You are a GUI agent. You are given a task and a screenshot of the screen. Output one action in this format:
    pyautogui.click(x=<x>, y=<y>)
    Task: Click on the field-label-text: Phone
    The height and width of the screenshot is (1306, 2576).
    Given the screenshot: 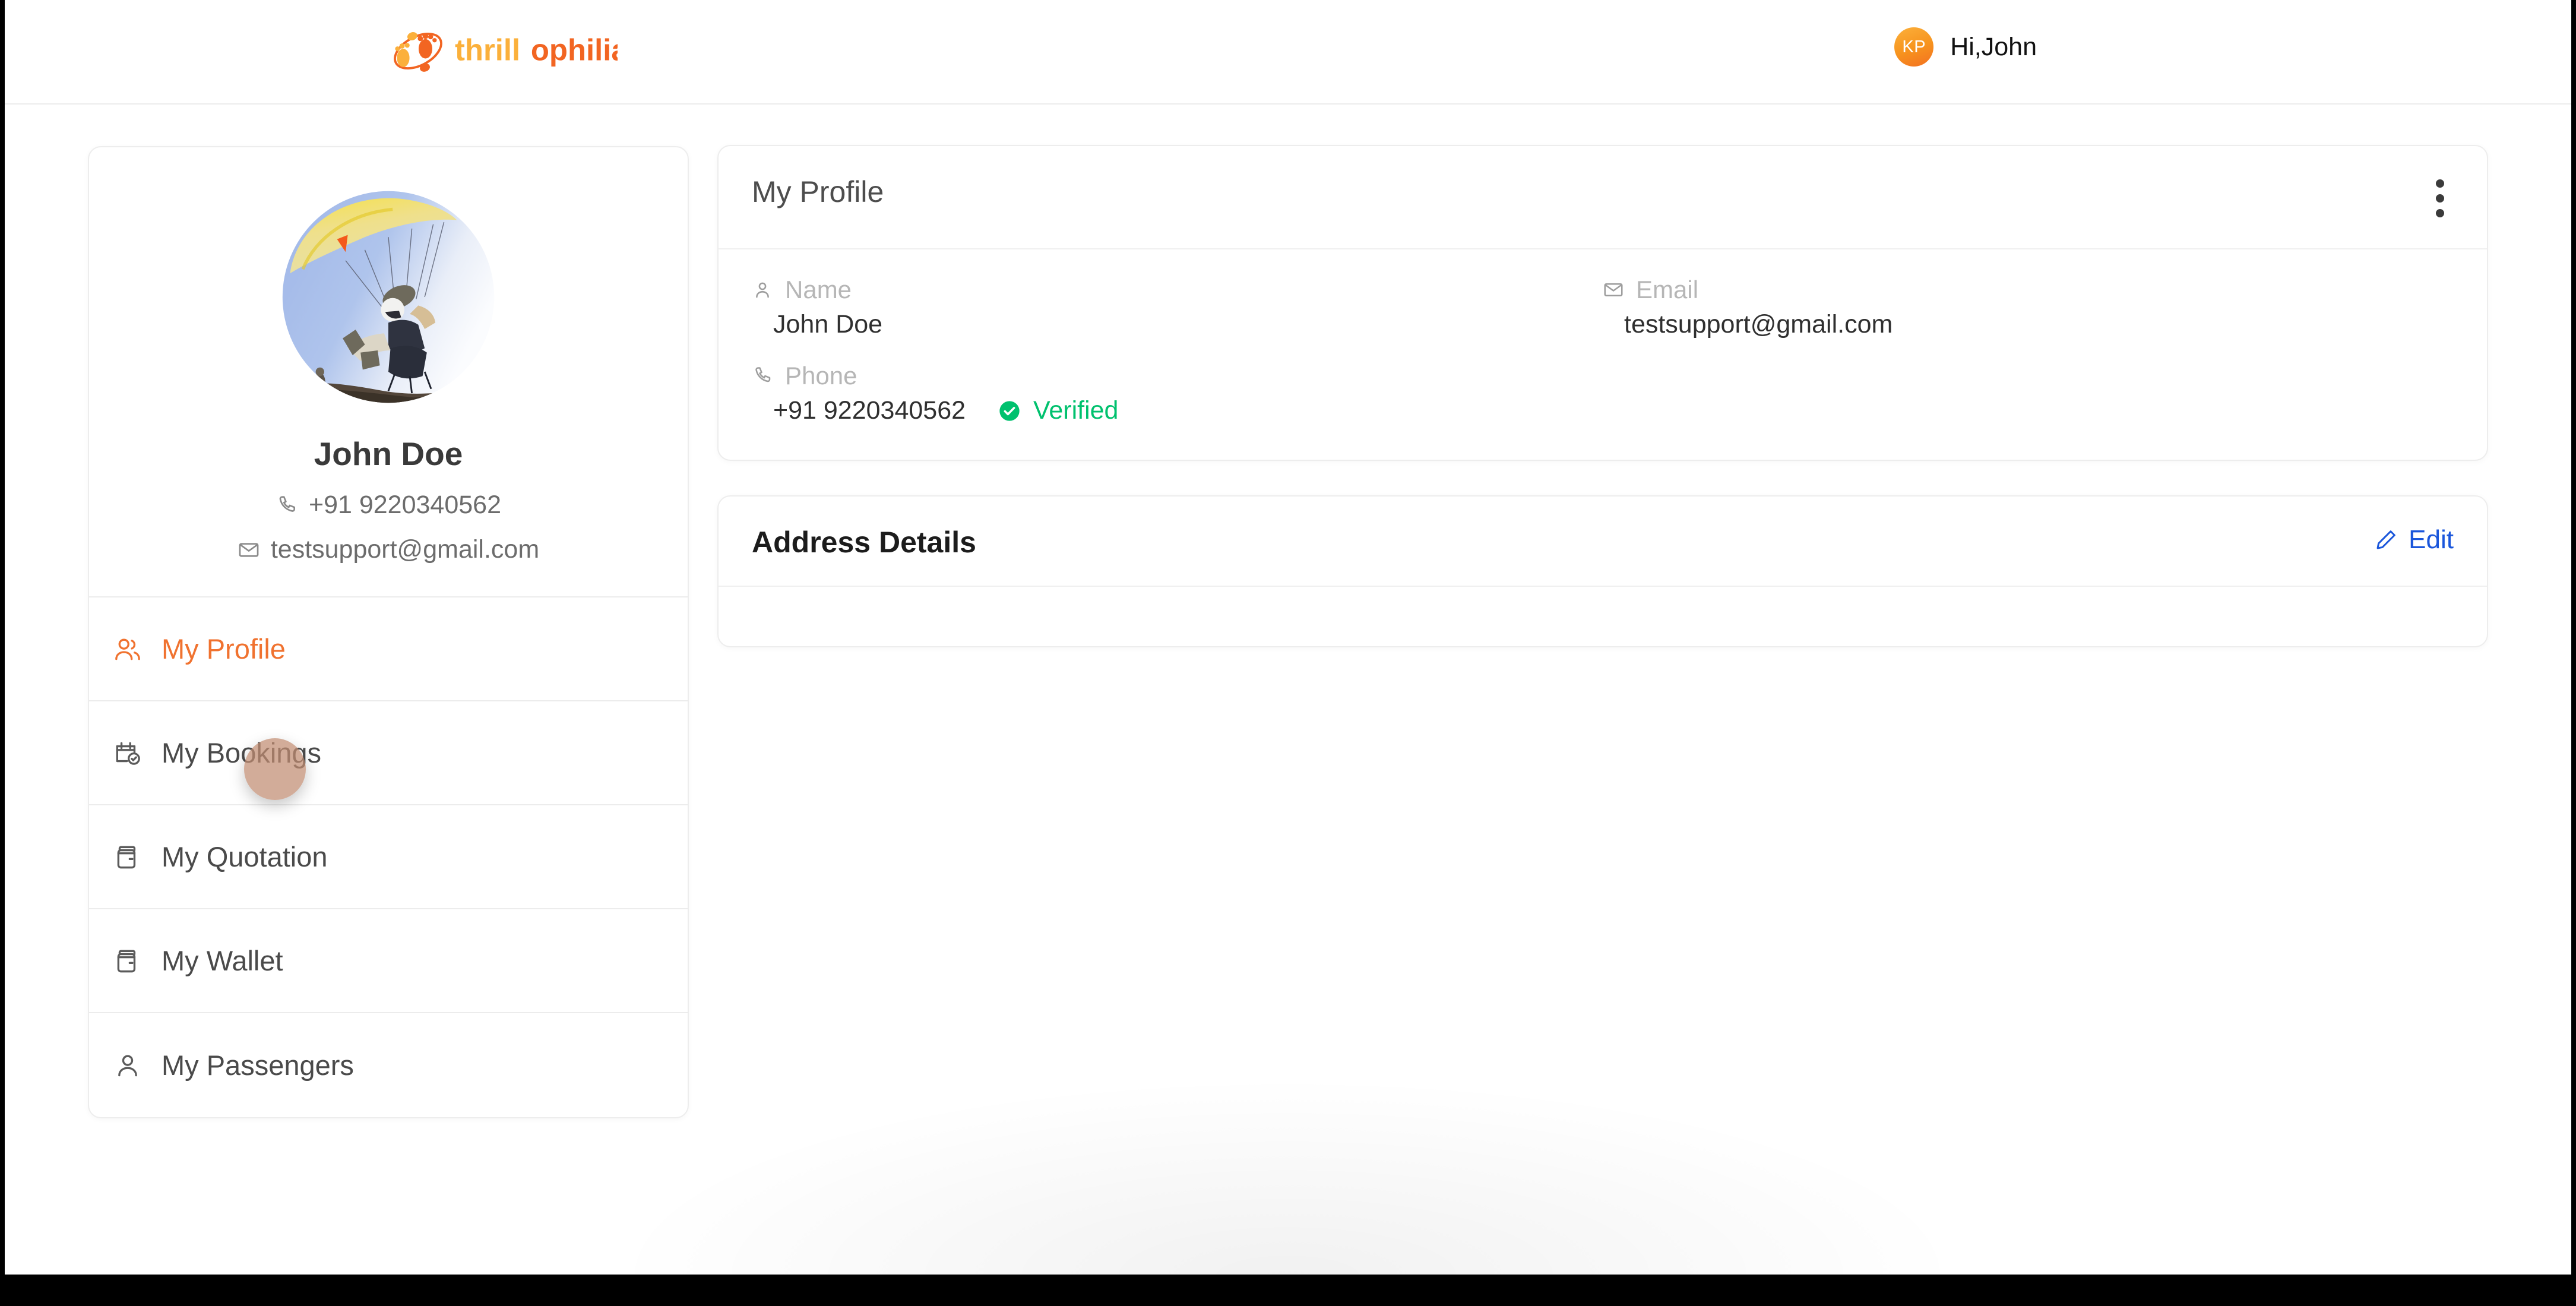 What is the action you would take?
    pyautogui.click(x=821, y=376)
    